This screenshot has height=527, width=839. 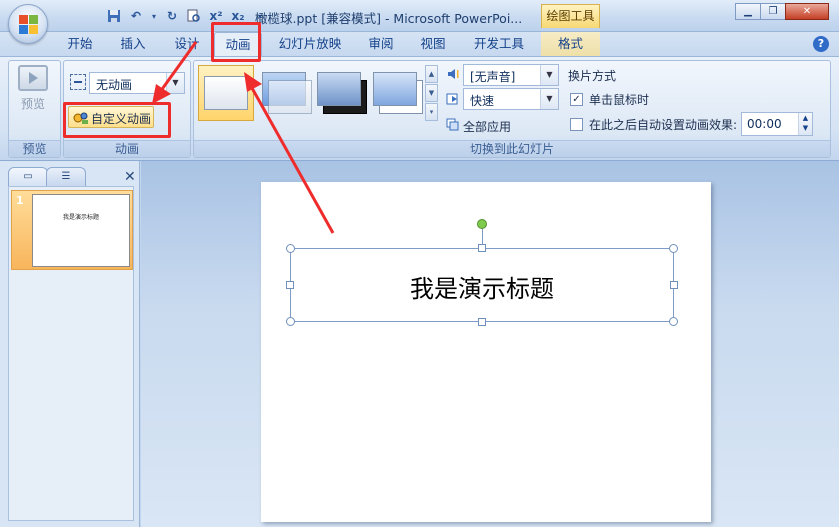 I want to click on slide-title: 我是演示标题, so click(x=482, y=286).